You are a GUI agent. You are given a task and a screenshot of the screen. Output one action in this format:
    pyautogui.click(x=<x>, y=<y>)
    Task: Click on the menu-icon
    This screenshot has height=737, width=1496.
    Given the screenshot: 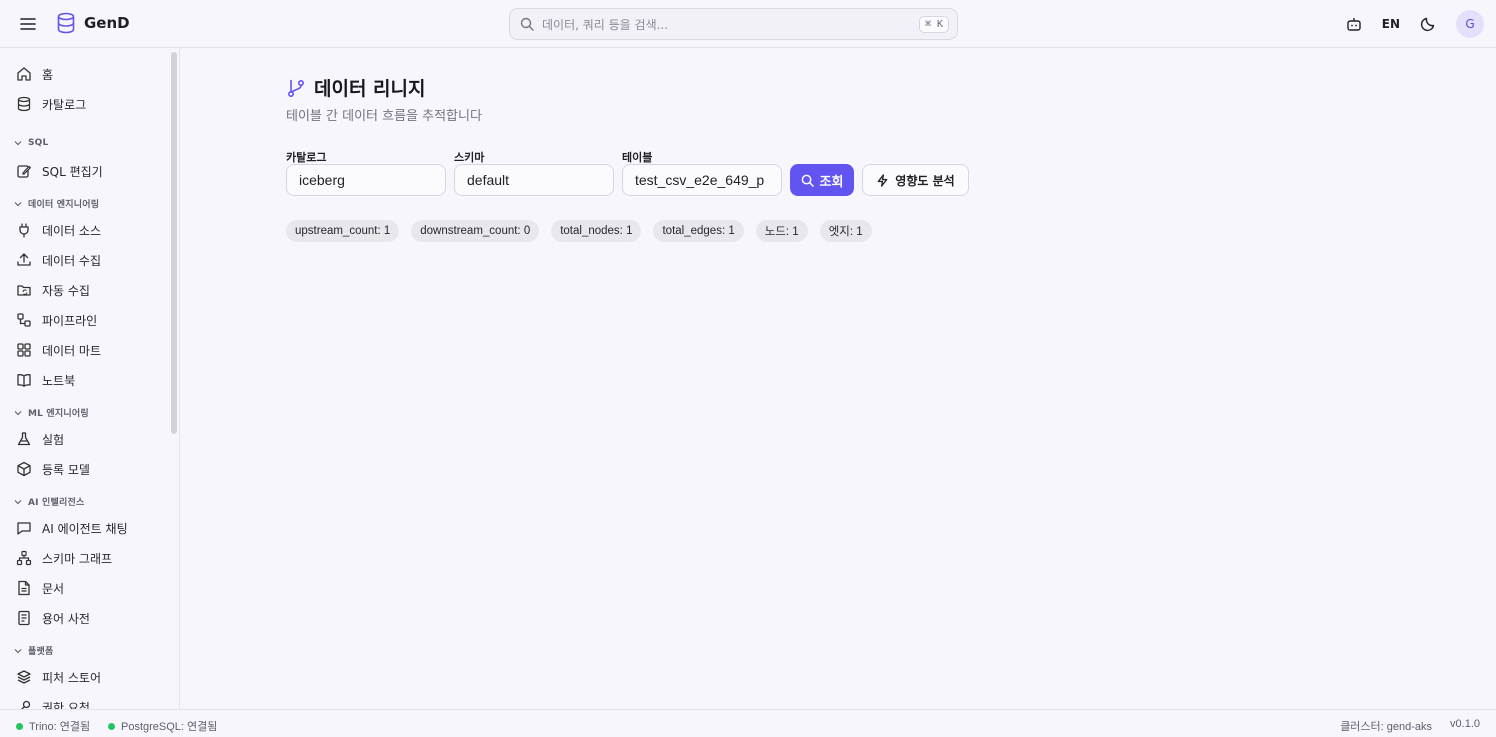 What is the action you would take?
    pyautogui.click(x=28, y=24)
    